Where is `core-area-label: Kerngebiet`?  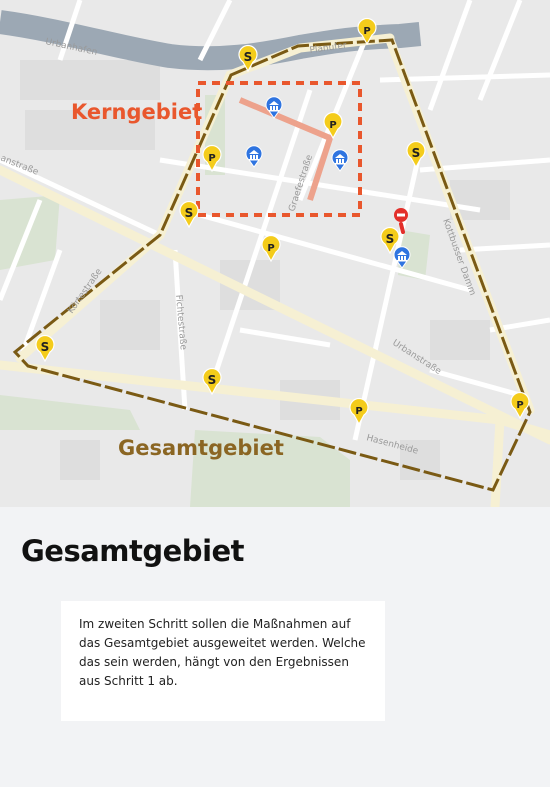 core-area-label: Kerngebiet is located at coordinates (137, 112).